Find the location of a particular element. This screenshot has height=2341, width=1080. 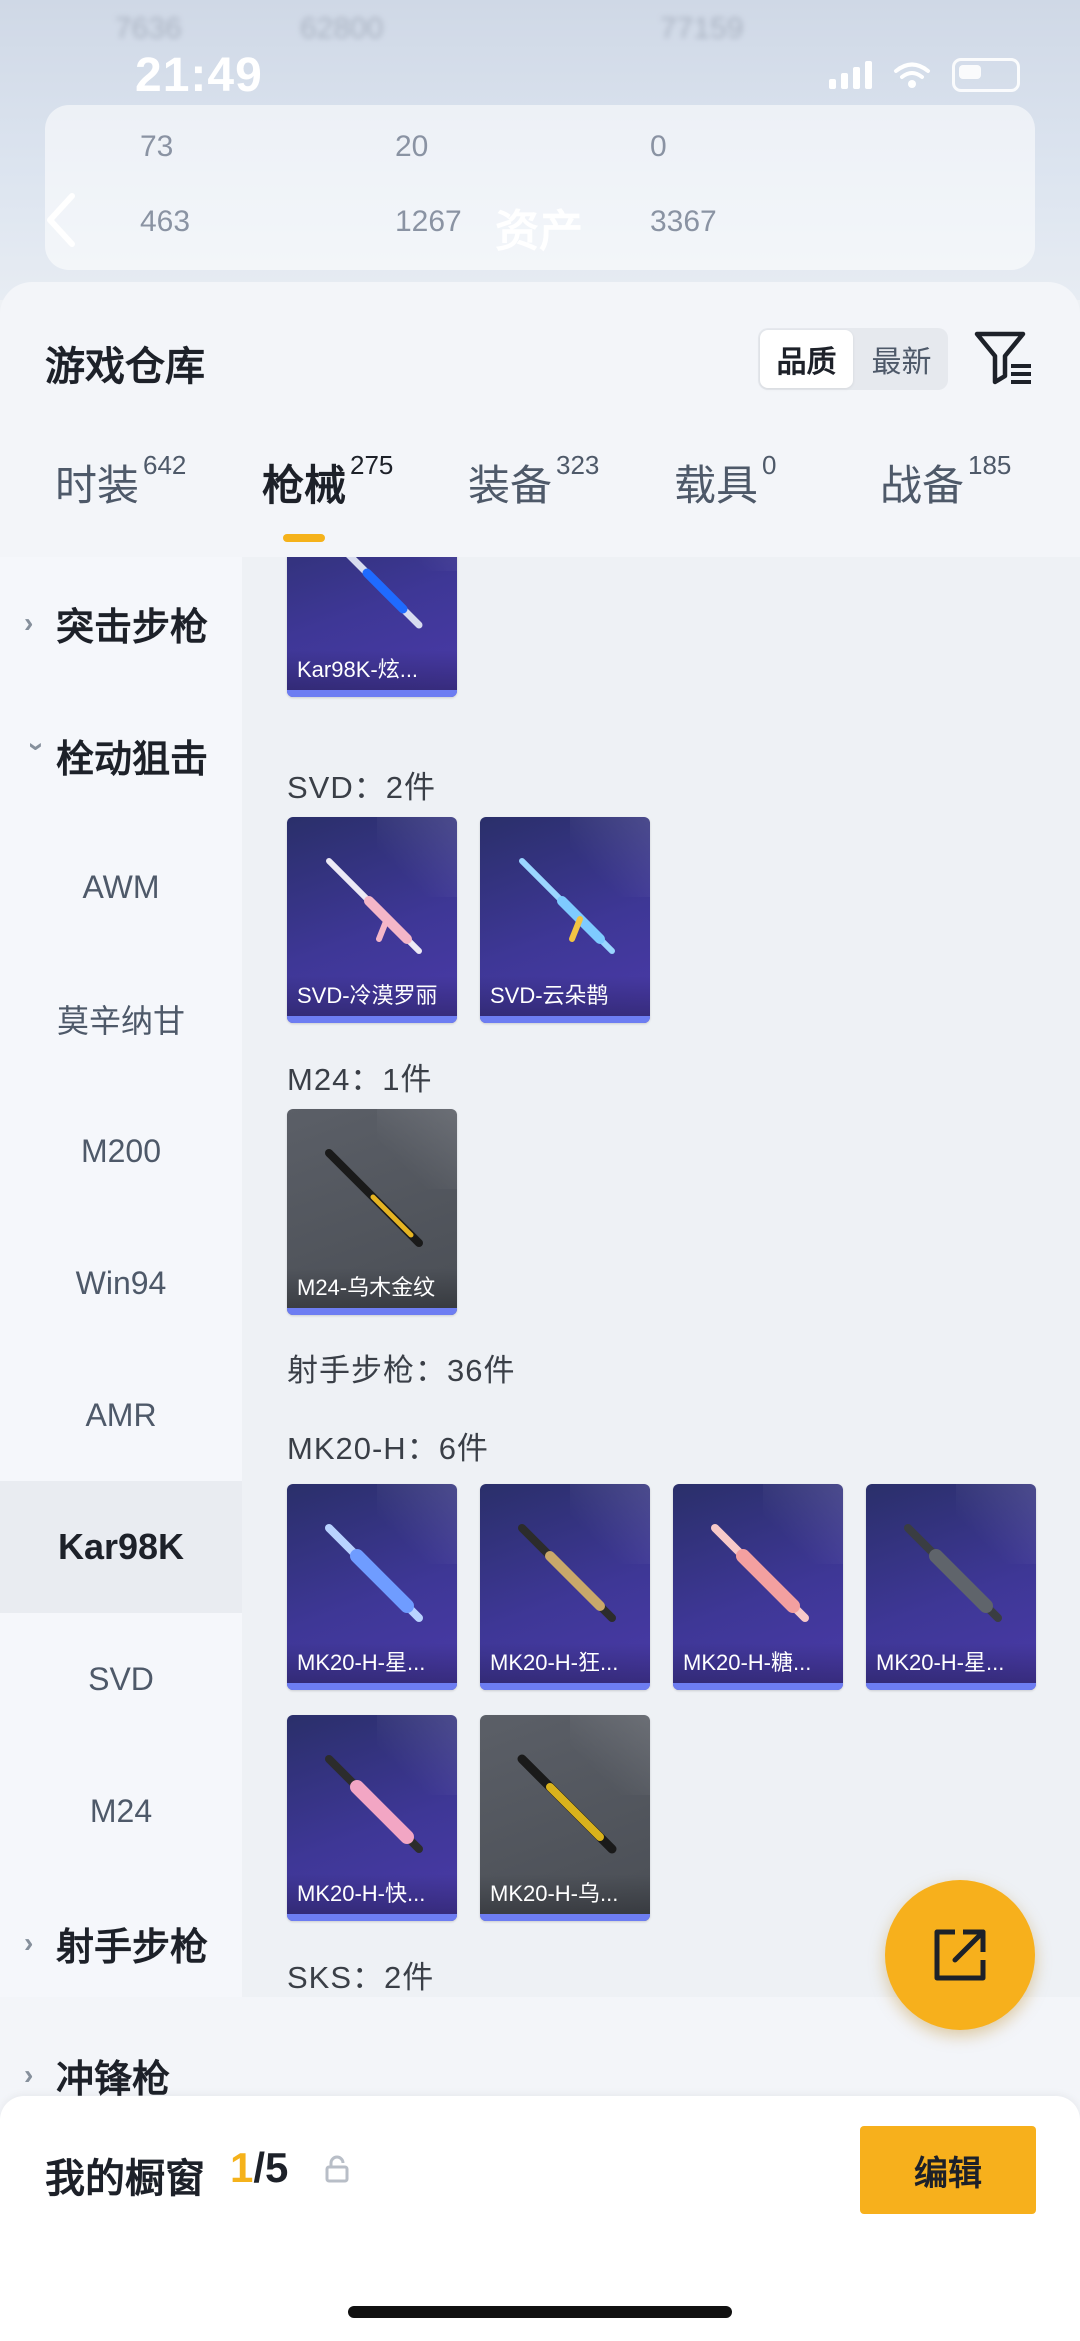

tab-fashion: 时装 642 is located at coordinates (120, 497).